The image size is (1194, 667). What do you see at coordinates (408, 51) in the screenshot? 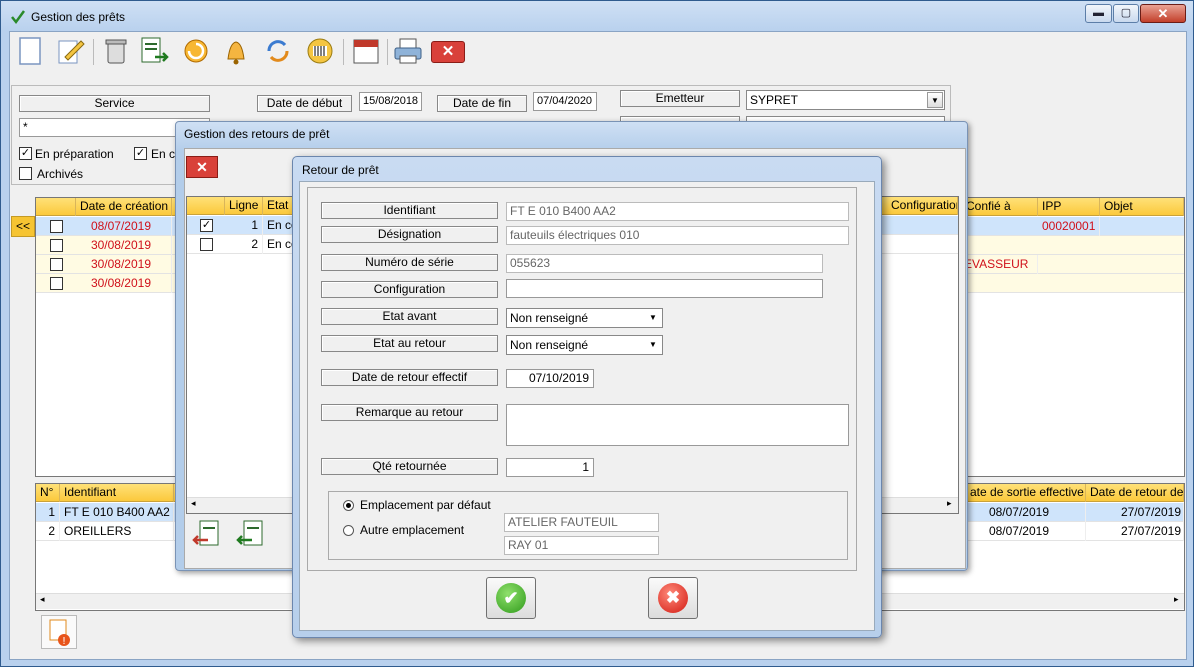
I see `print-icon` at bounding box center [408, 51].